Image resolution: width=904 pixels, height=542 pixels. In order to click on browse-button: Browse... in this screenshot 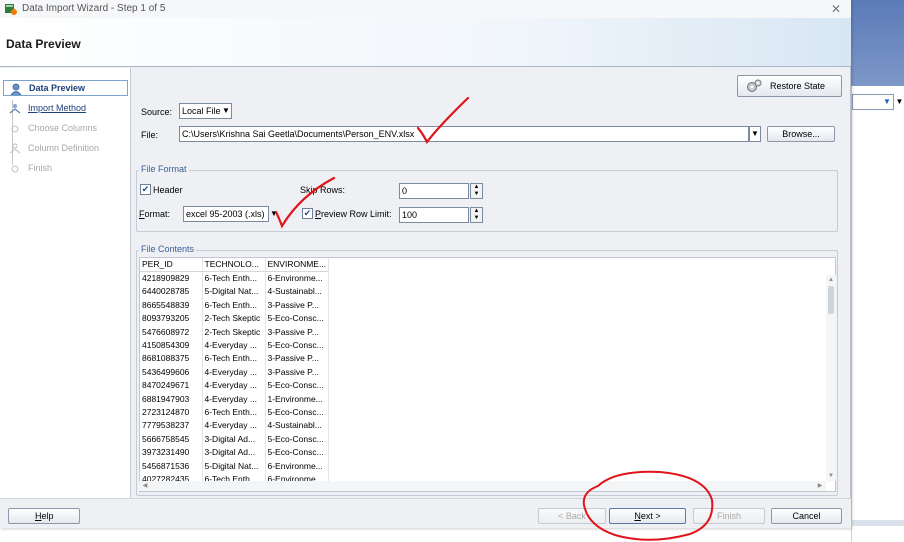, I will do `click(801, 134)`.